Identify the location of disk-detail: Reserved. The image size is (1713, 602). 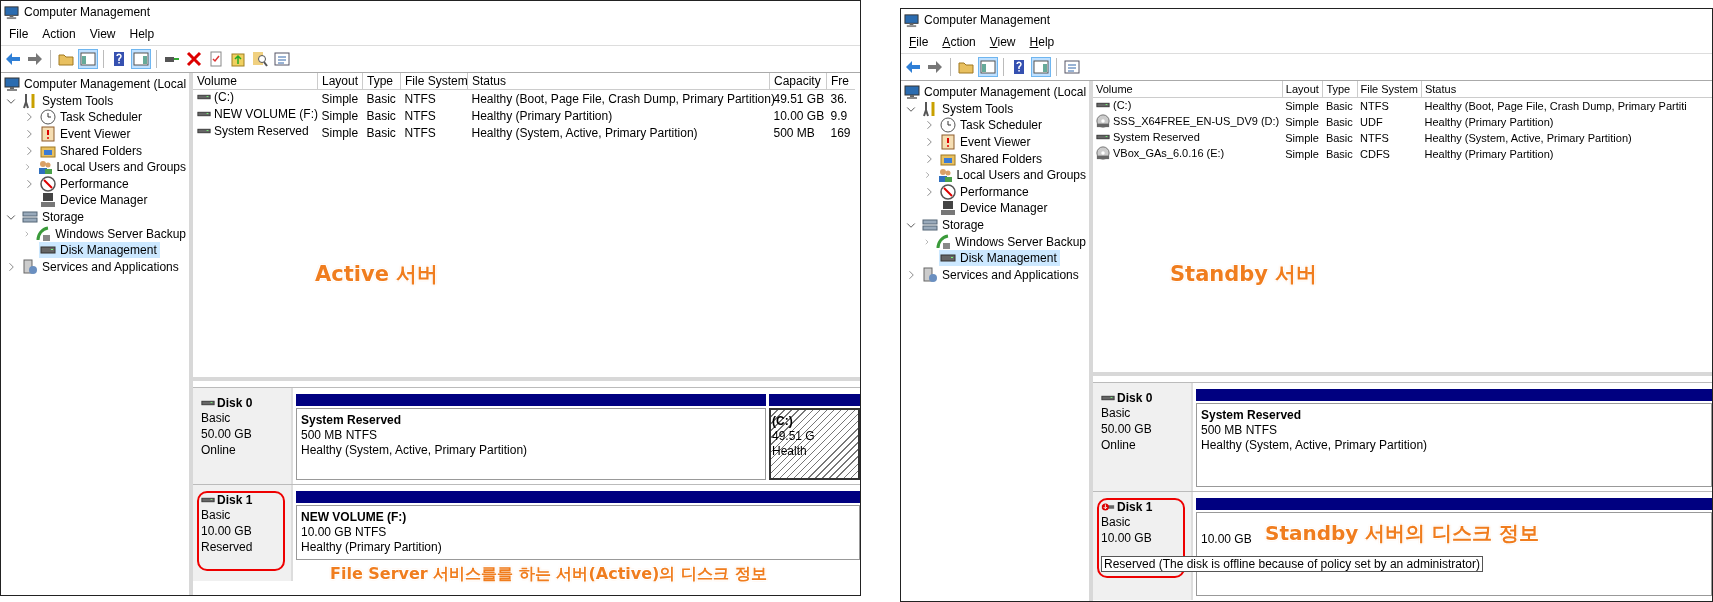
(227, 547).